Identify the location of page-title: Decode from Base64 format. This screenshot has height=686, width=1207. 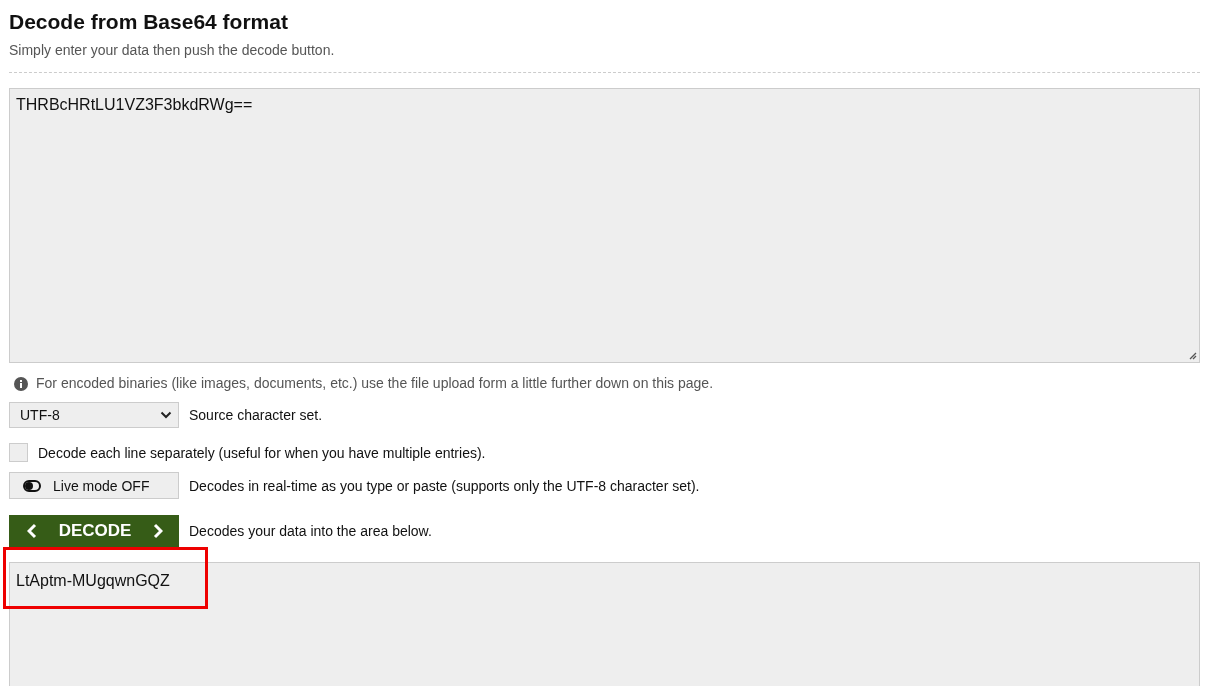
(149, 22).